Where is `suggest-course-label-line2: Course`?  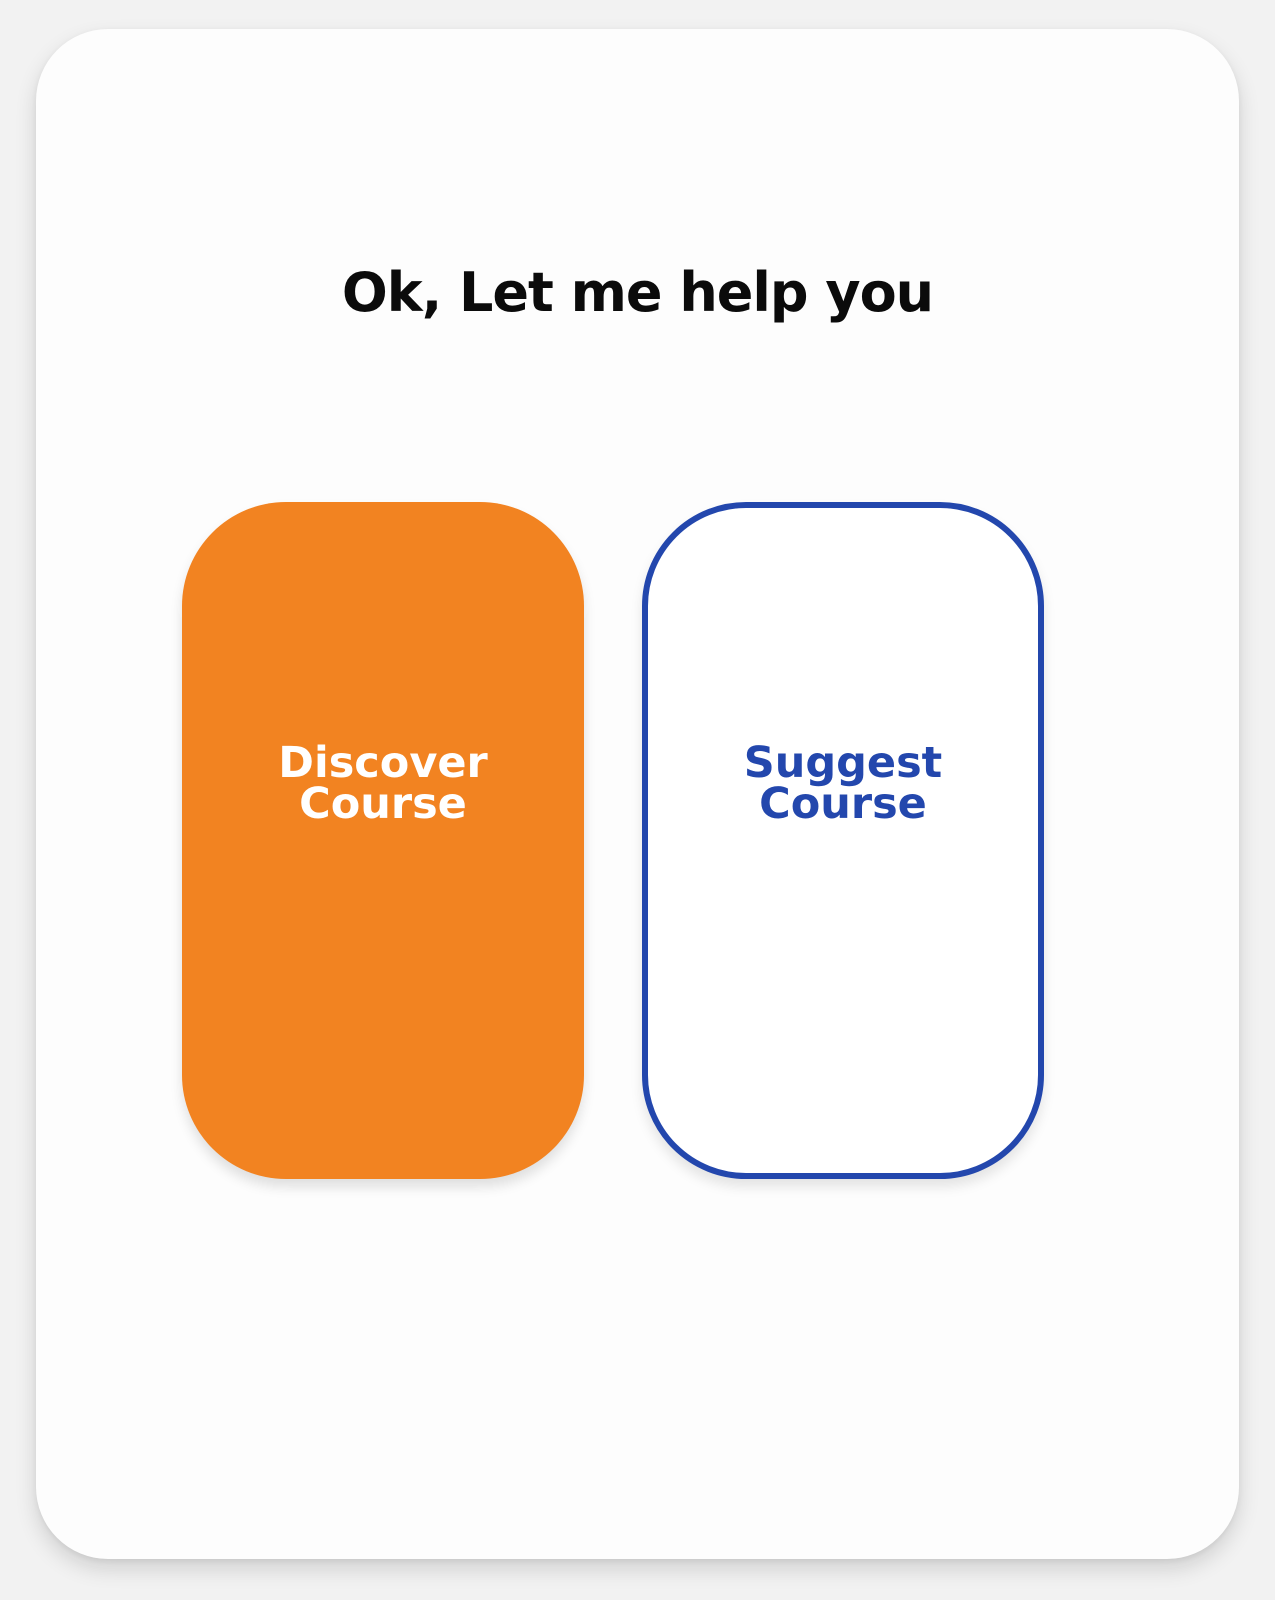
suggest-course-label-line2: Course is located at coordinates (843, 803).